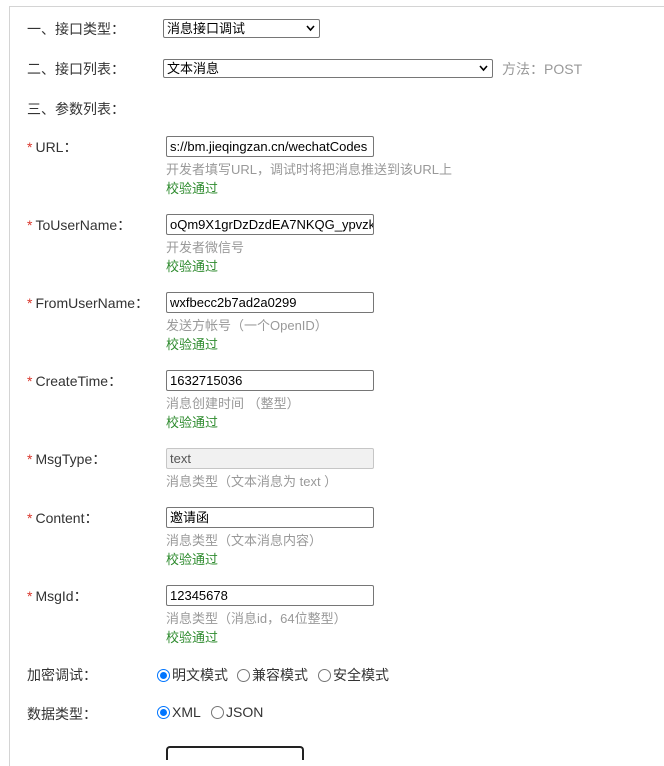 Image resolution: width=664 pixels, height=766 pixels. What do you see at coordinates (192, 559) in the screenshot?
I see `content-status: 校验通过` at bounding box center [192, 559].